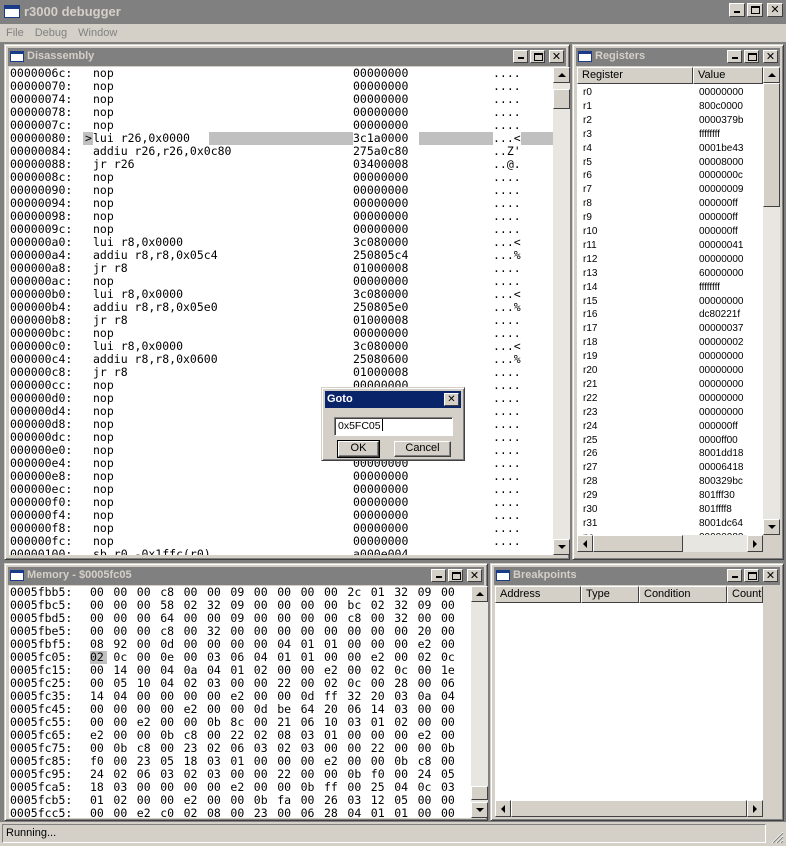  Describe the element at coordinates (737, 10) in the screenshot. I see `minimize-button` at that location.